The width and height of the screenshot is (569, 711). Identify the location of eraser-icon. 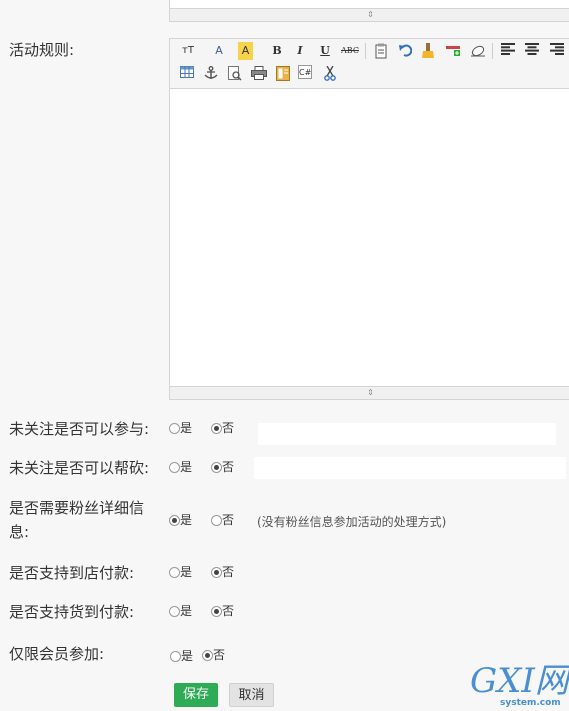
(478, 51).